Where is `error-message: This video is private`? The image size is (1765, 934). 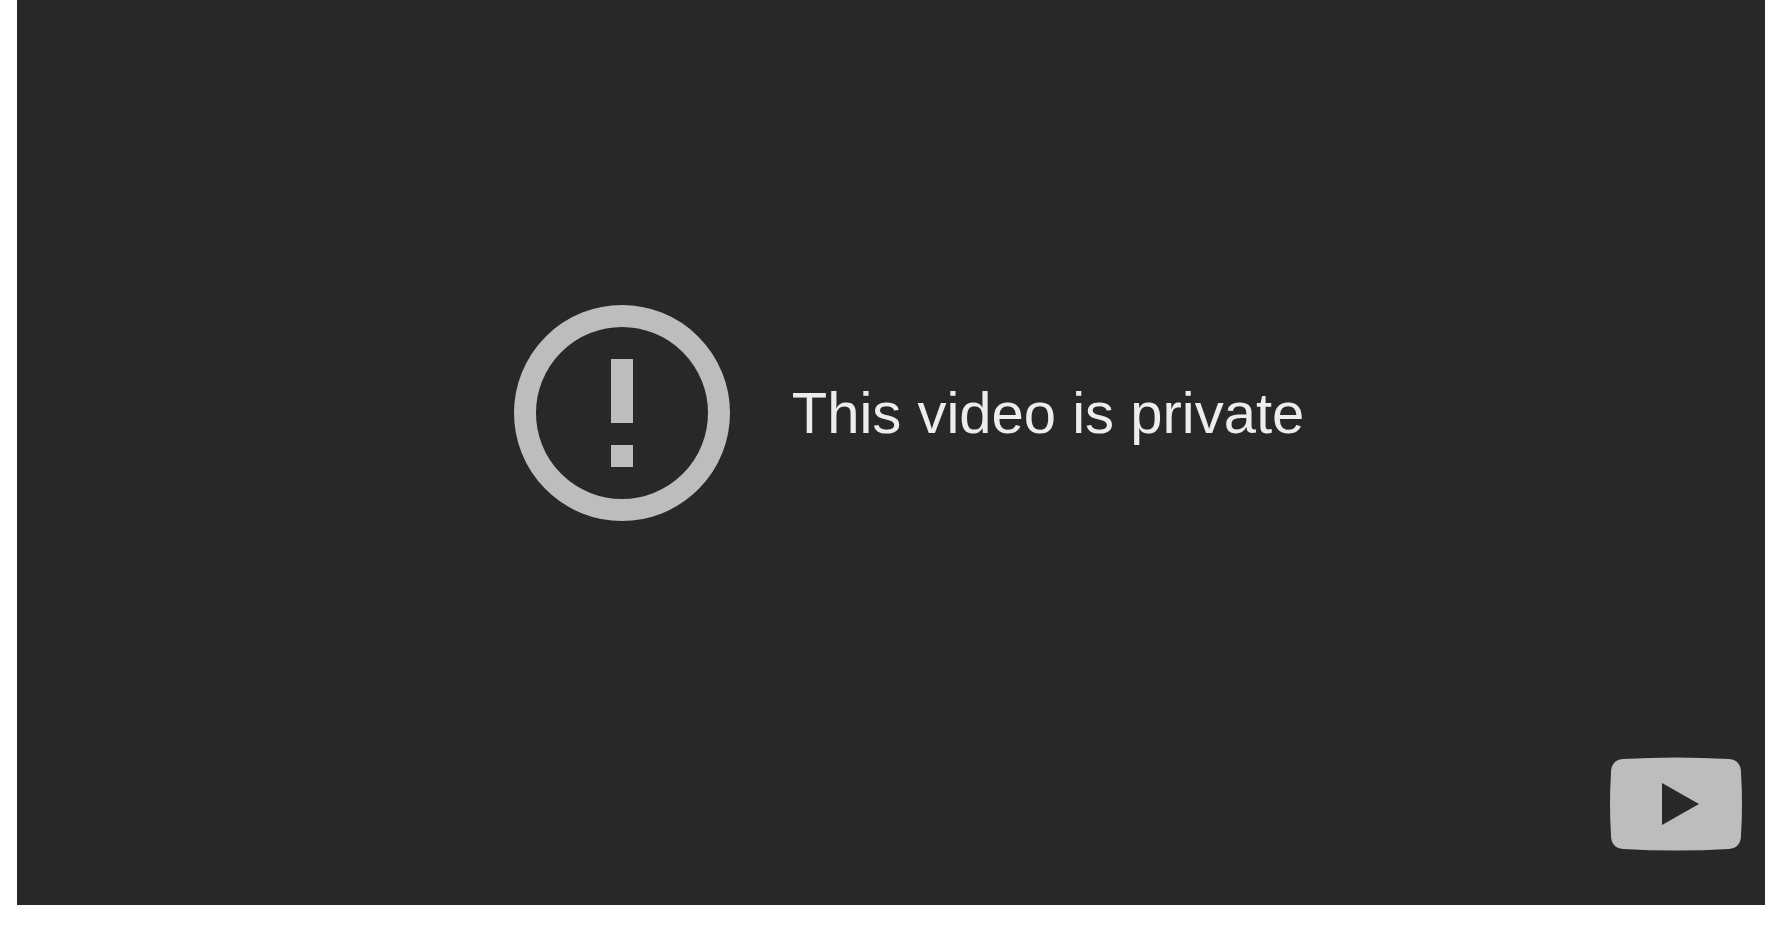 error-message: This video is private is located at coordinates (1048, 412).